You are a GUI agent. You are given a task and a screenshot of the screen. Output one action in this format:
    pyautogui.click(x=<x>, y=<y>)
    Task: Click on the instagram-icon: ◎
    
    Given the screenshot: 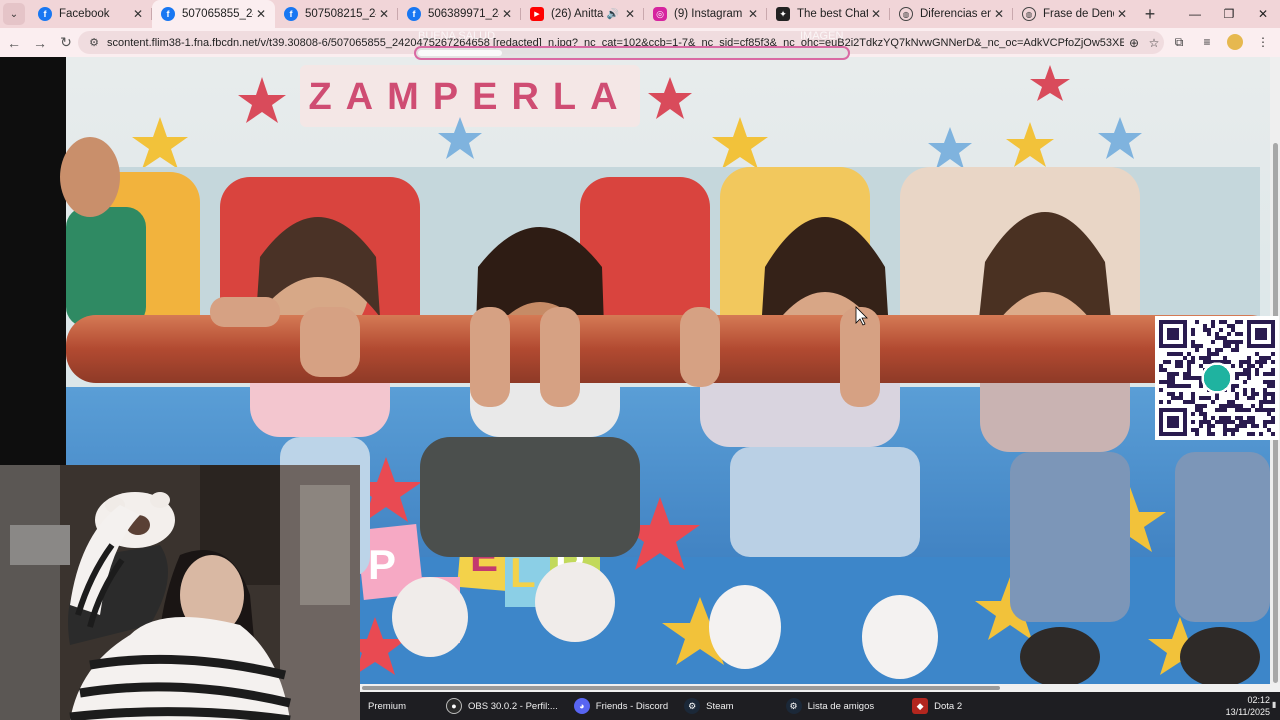 What is the action you would take?
    pyautogui.click(x=660, y=14)
    